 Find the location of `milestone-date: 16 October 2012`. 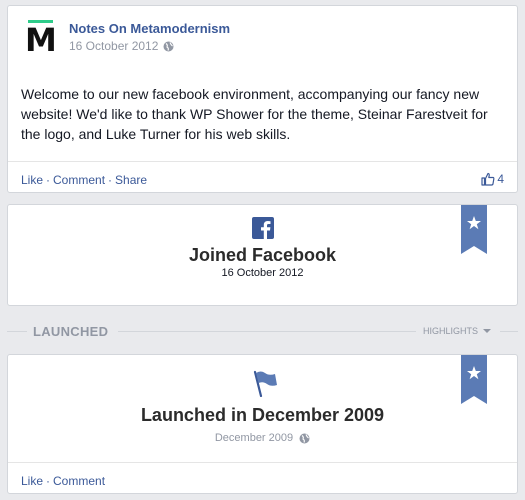

milestone-date: 16 October 2012 is located at coordinates (262, 273).